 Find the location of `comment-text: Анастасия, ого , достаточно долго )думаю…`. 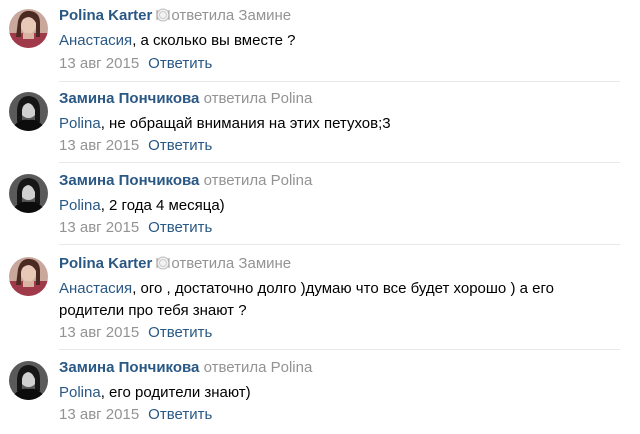

comment-text: Анастасия, ого , достаточно долго )думаю… is located at coordinates (339, 300).